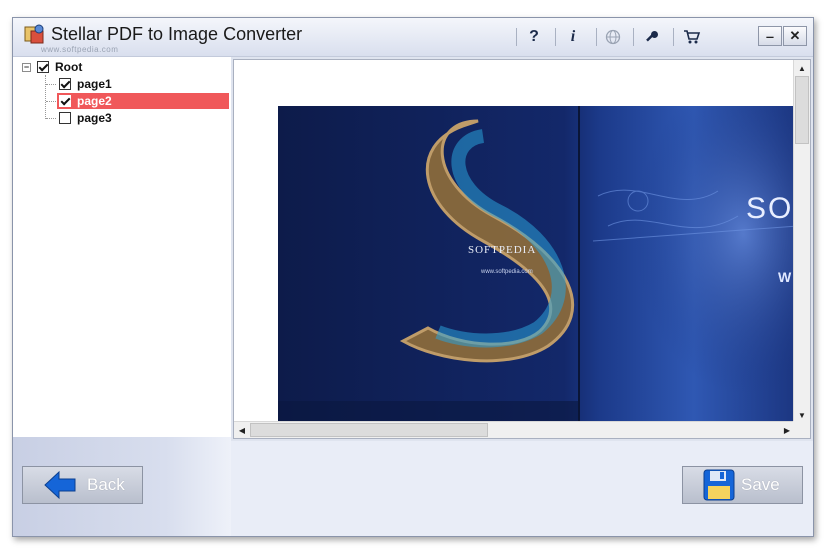 Image resolution: width=834 pixels, height=559 pixels. Describe the element at coordinates (43, 67) in the screenshot. I see `root-checkbox` at that location.